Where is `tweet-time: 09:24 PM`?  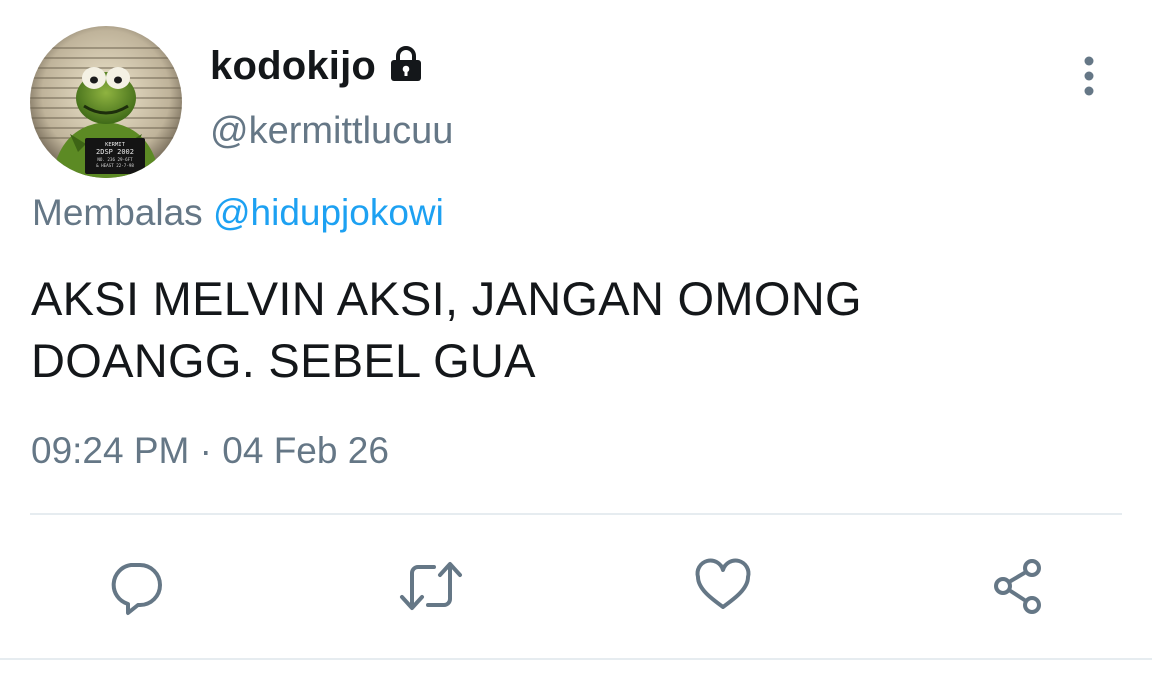
tweet-time: 09:24 PM is located at coordinates (110, 450).